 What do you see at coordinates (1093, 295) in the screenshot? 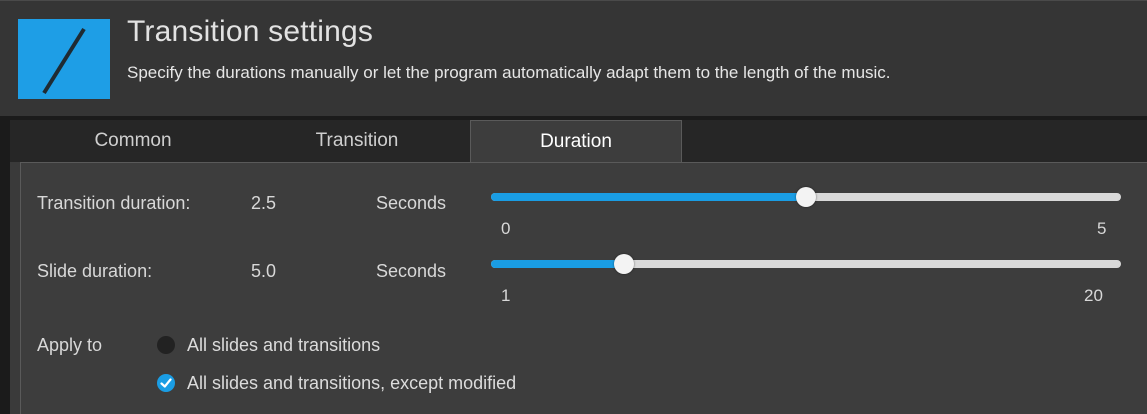
I see `slide-duration-max-label: 20` at bounding box center [1093, 295].